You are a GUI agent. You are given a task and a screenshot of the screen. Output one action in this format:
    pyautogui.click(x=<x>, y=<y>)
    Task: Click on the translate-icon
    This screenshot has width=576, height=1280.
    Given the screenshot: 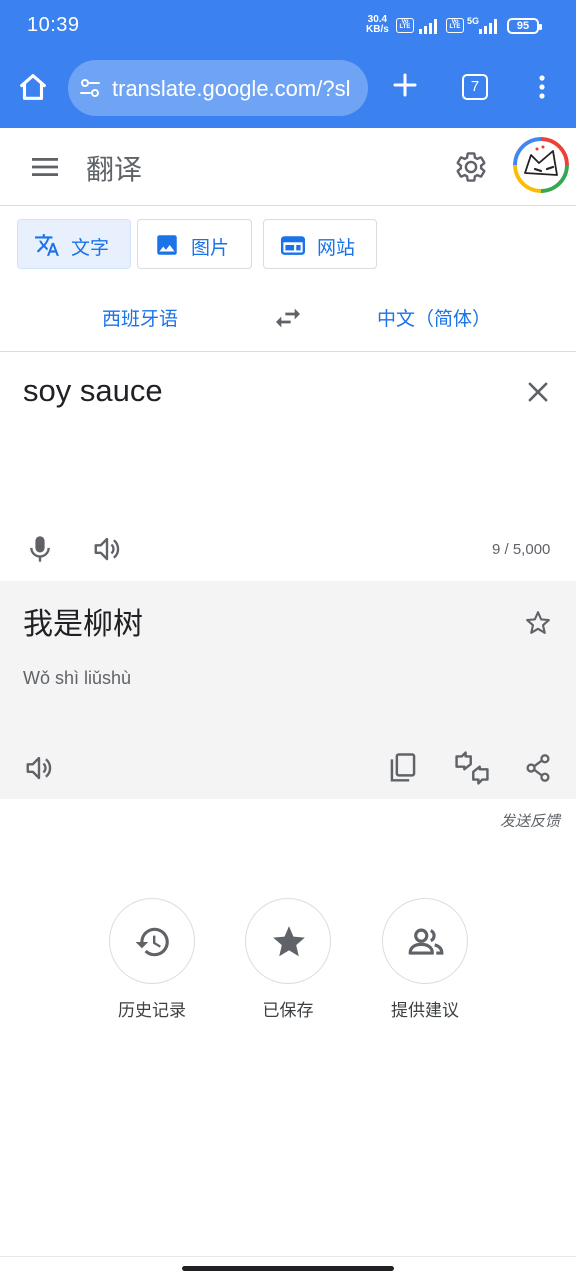 What is the action you would take?
    pyautogui.click(x=47, y=245)
    